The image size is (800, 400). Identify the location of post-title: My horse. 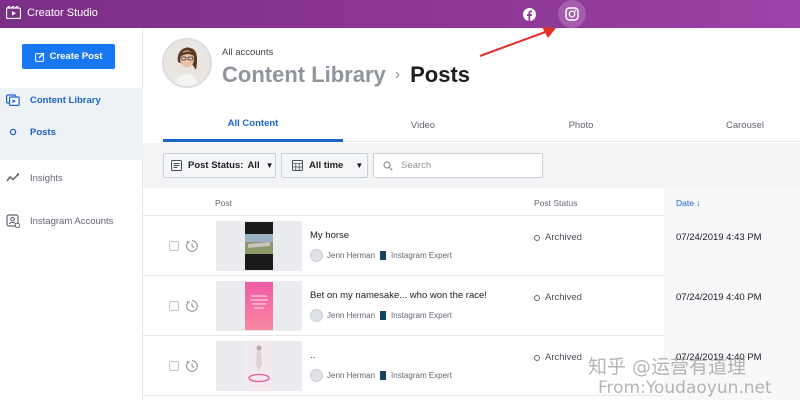
(329, 235).